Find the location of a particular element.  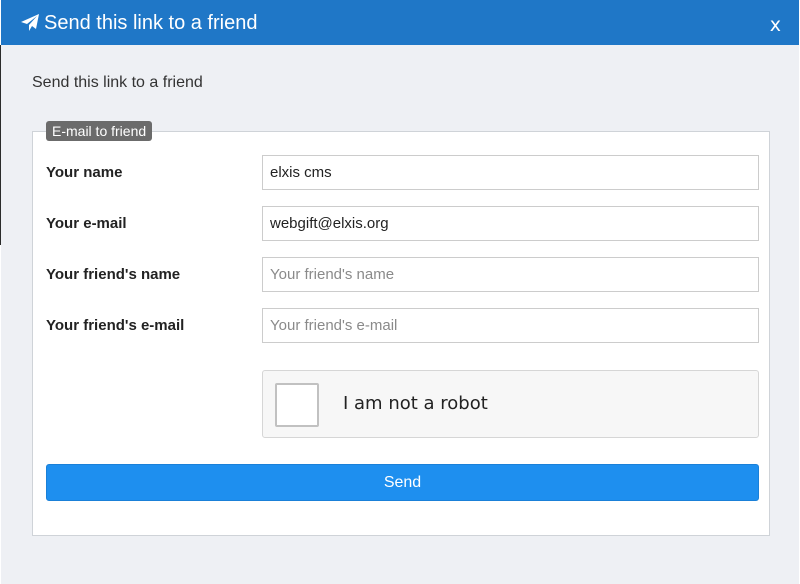

captcha-widget: I am not a robot is located at coordinates (510, 404).